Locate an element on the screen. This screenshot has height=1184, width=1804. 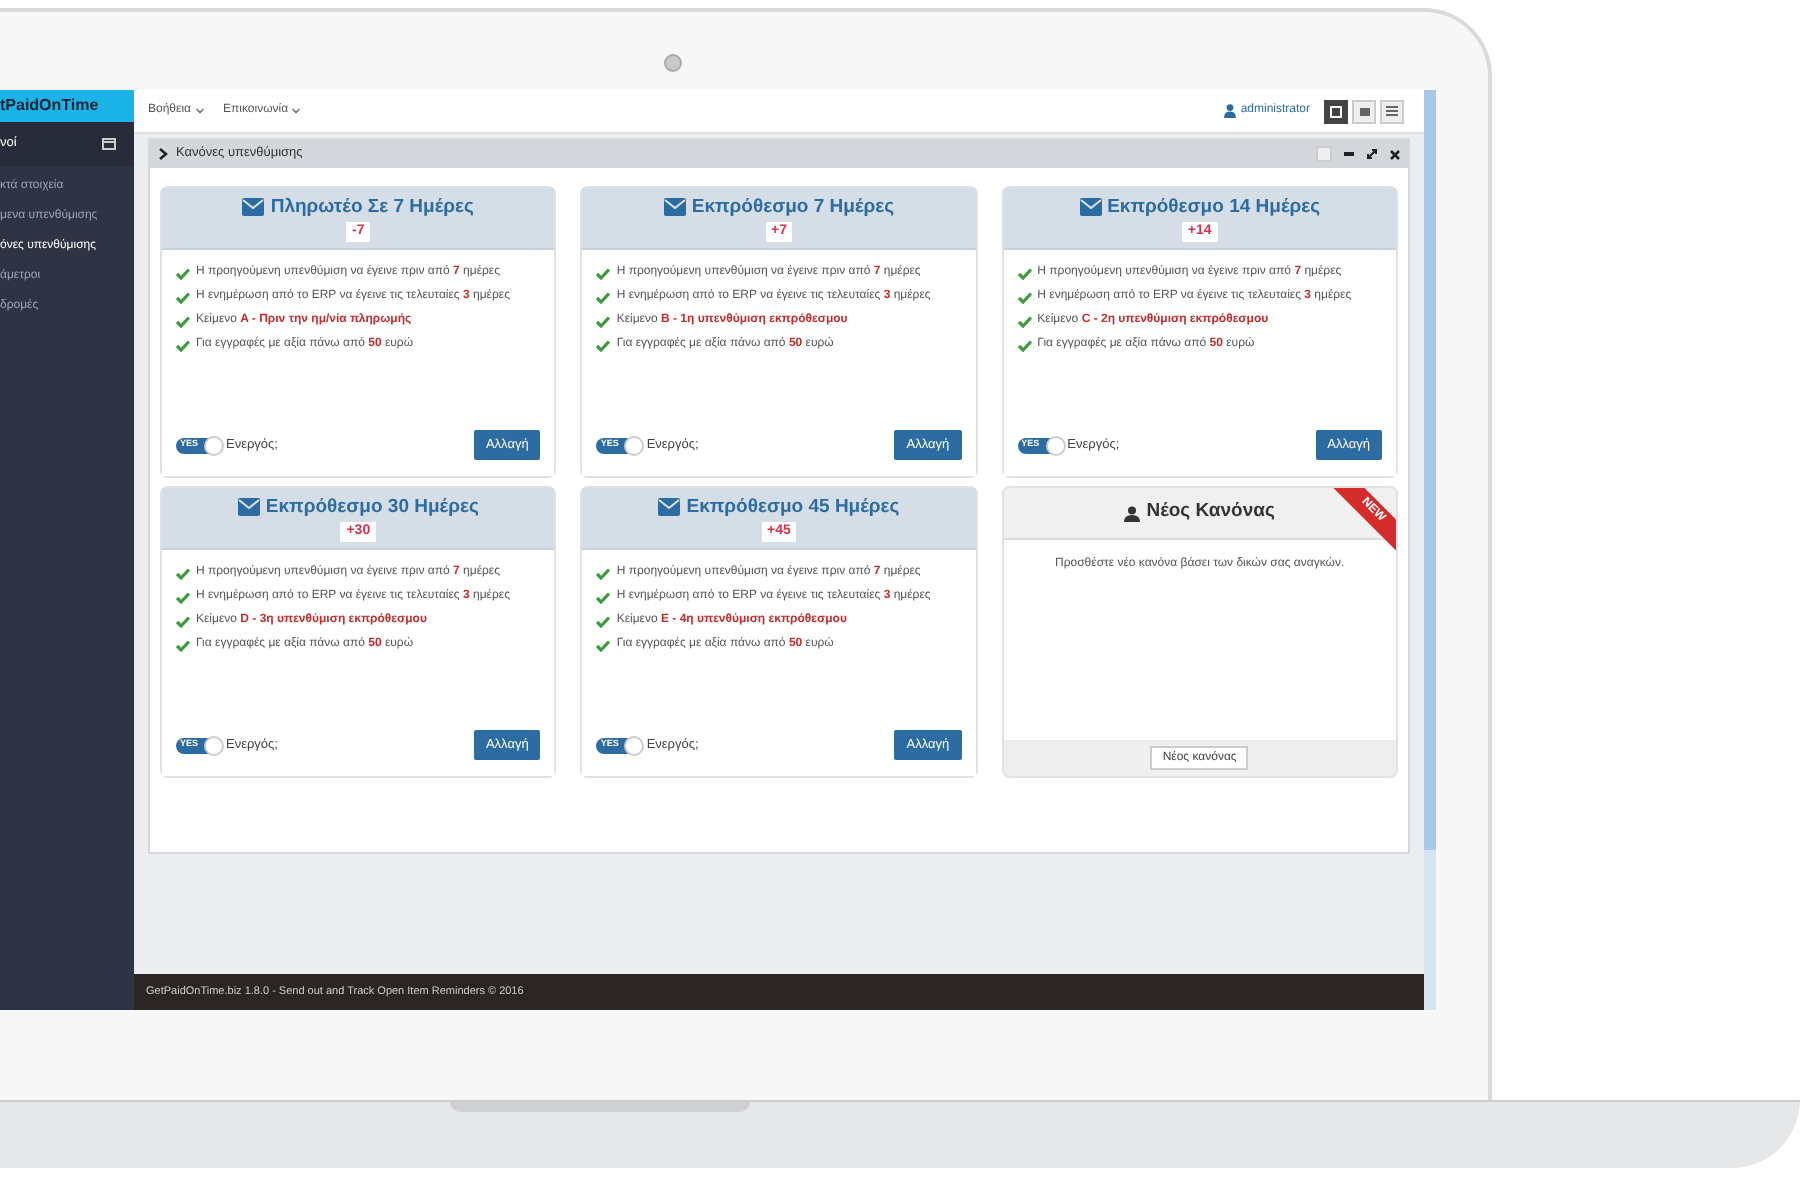
chevron-icon is located at coordinates (163, 154).